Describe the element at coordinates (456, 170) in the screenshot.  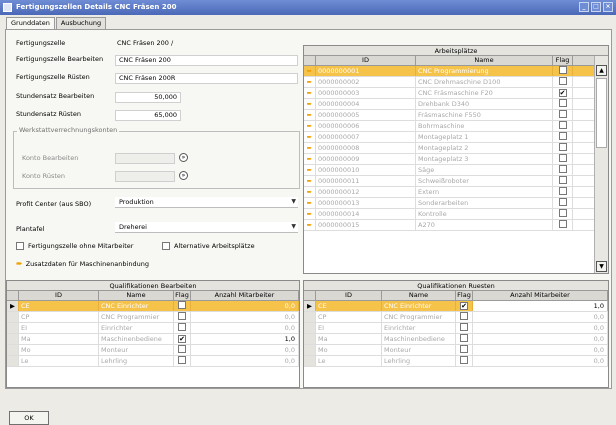
I see `table-row: ➨ 0000000010 Säge` at that location.